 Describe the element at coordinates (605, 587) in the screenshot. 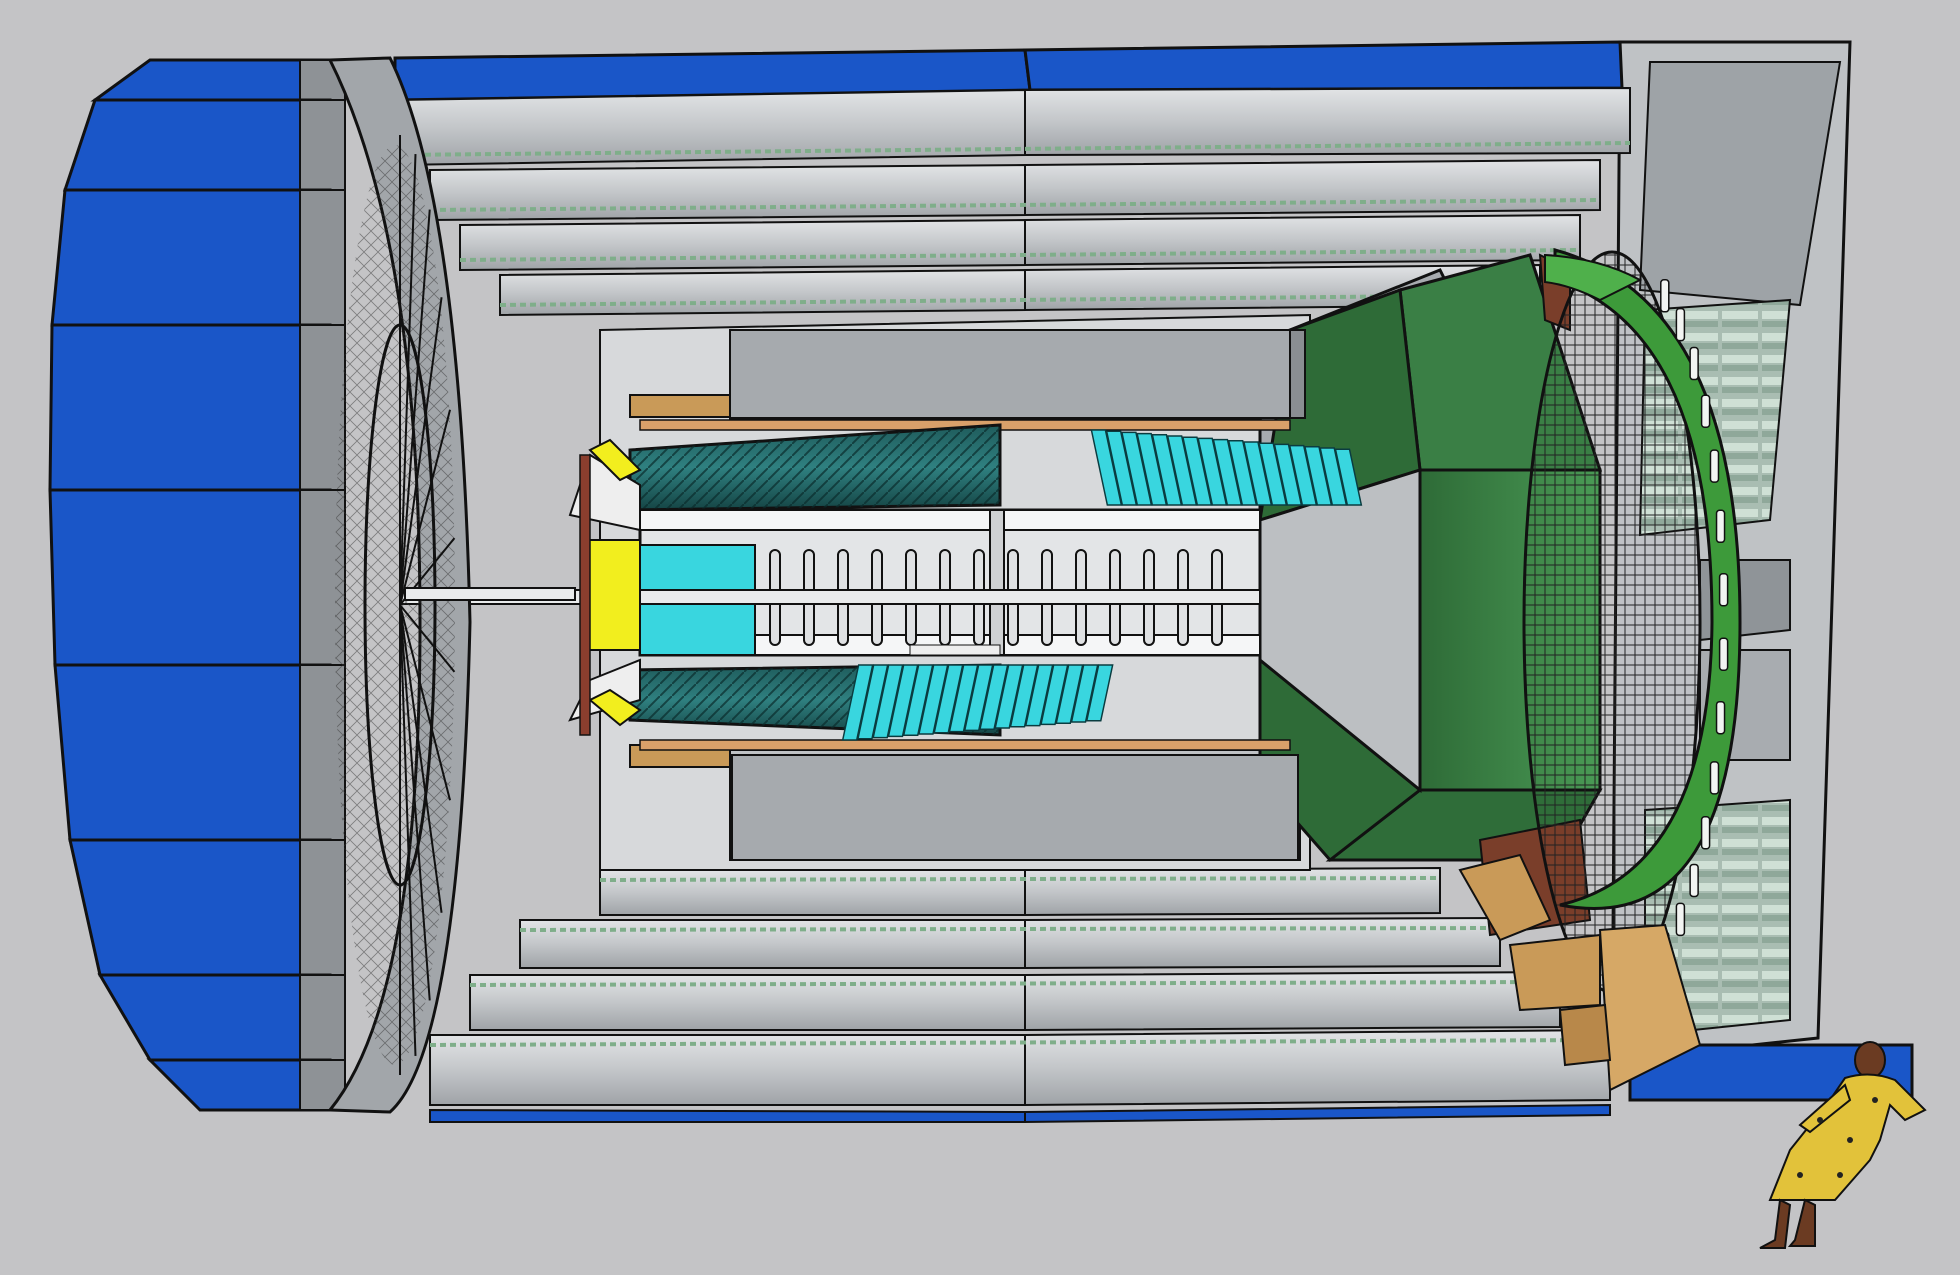

I see `forward-detectors` at that location.